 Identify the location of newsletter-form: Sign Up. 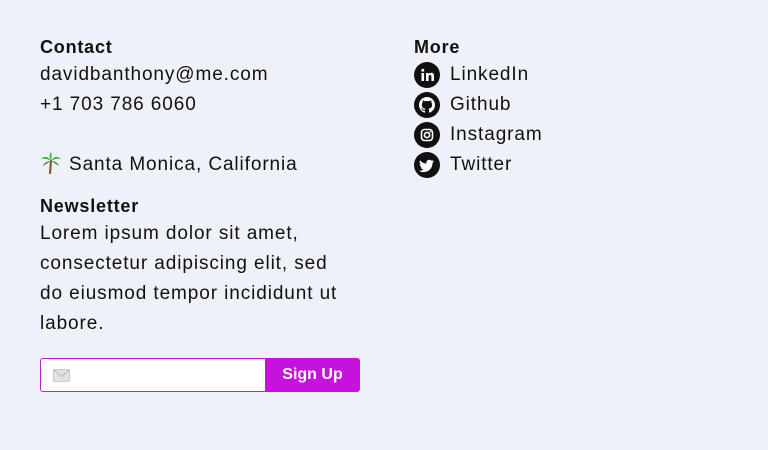
(200, 375).